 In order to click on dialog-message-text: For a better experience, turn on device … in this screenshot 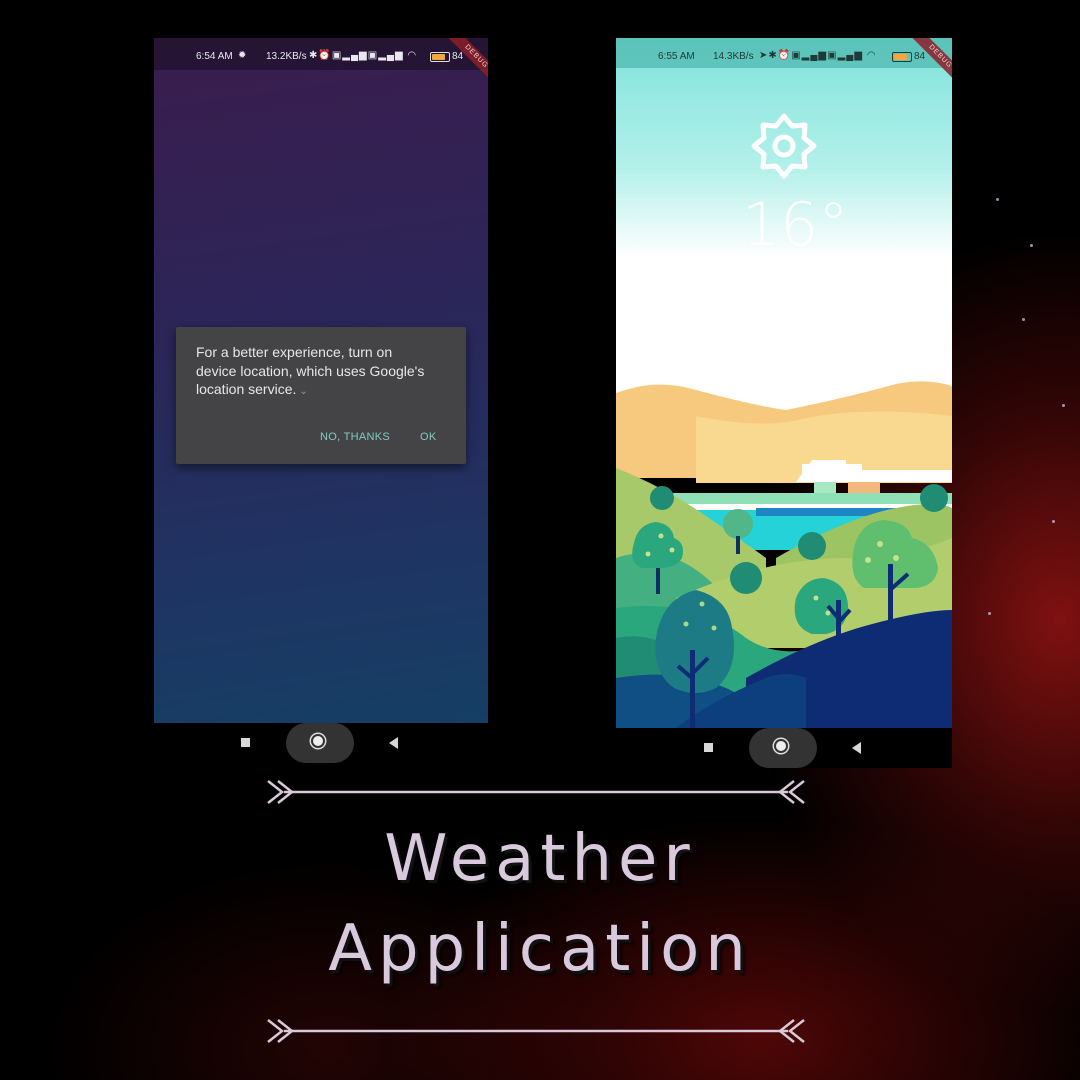, I will do `click(310, 370)`.